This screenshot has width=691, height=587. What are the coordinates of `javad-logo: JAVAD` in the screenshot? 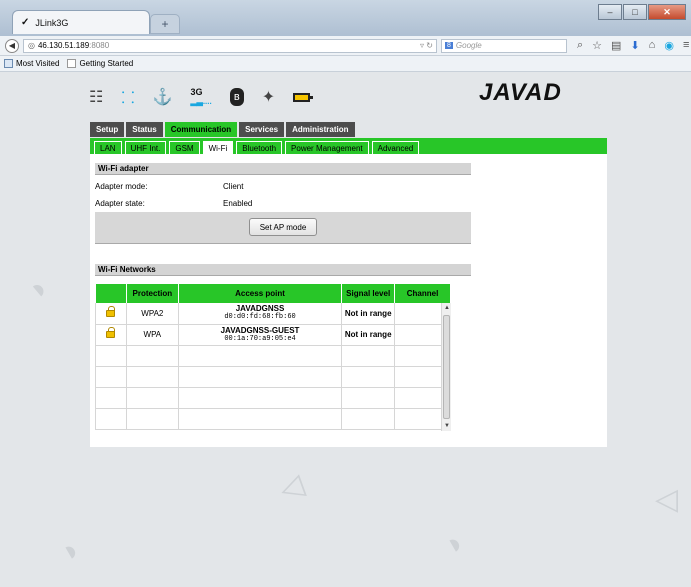 It's located at (520, 92).